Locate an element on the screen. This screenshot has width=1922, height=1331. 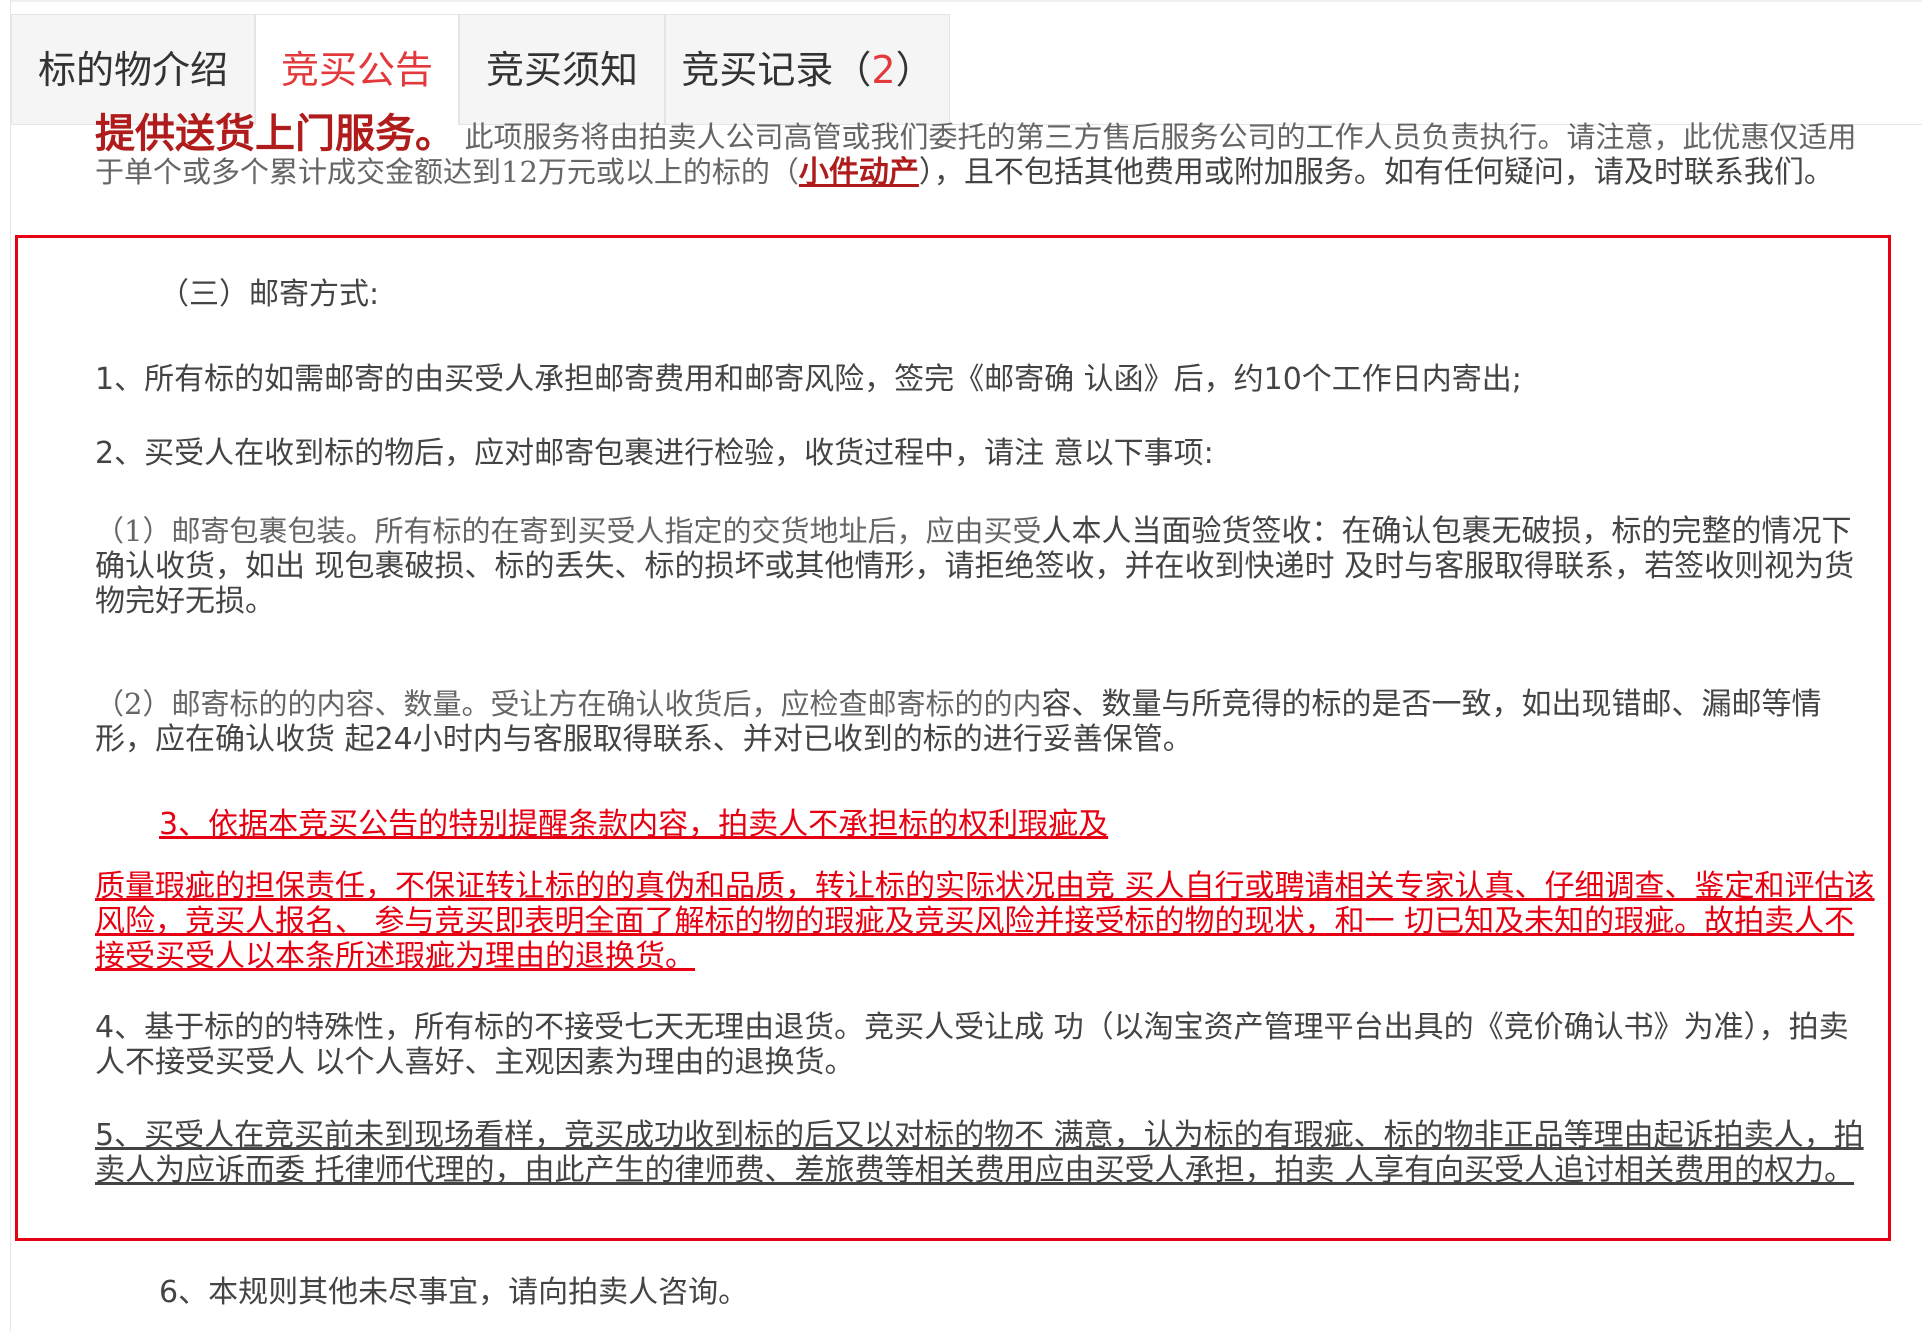
item-2: 2、买受人在收到标的物后，应对邮寄包裹进行检验，收货过程中，请注 意以下事项: is located at coordinates (654, 453).